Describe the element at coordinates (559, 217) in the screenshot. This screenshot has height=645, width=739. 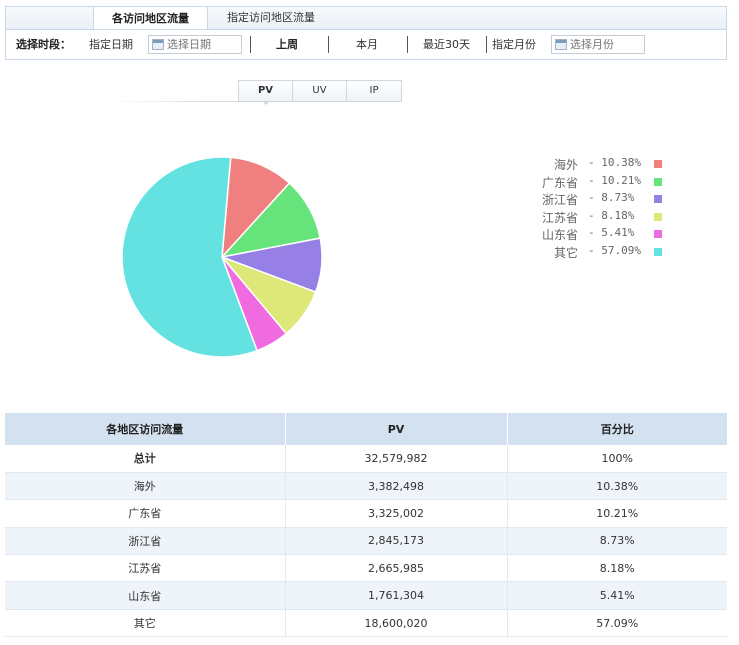
I see `legend-label: 江苏省` at that location.